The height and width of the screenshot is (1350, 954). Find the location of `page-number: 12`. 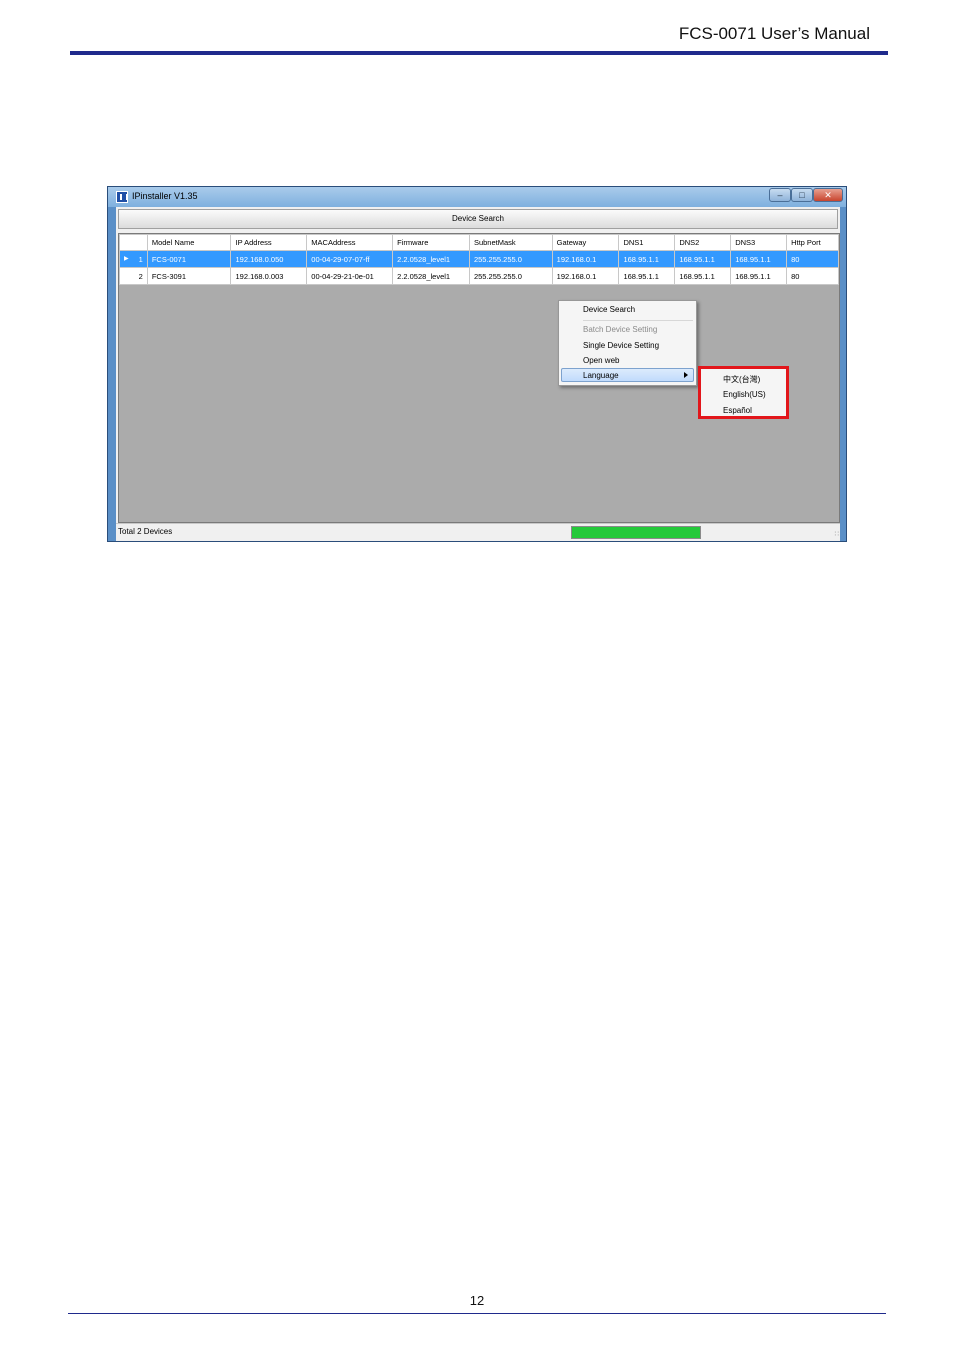

page-number: 12 is located at coordinates (477, 1300).